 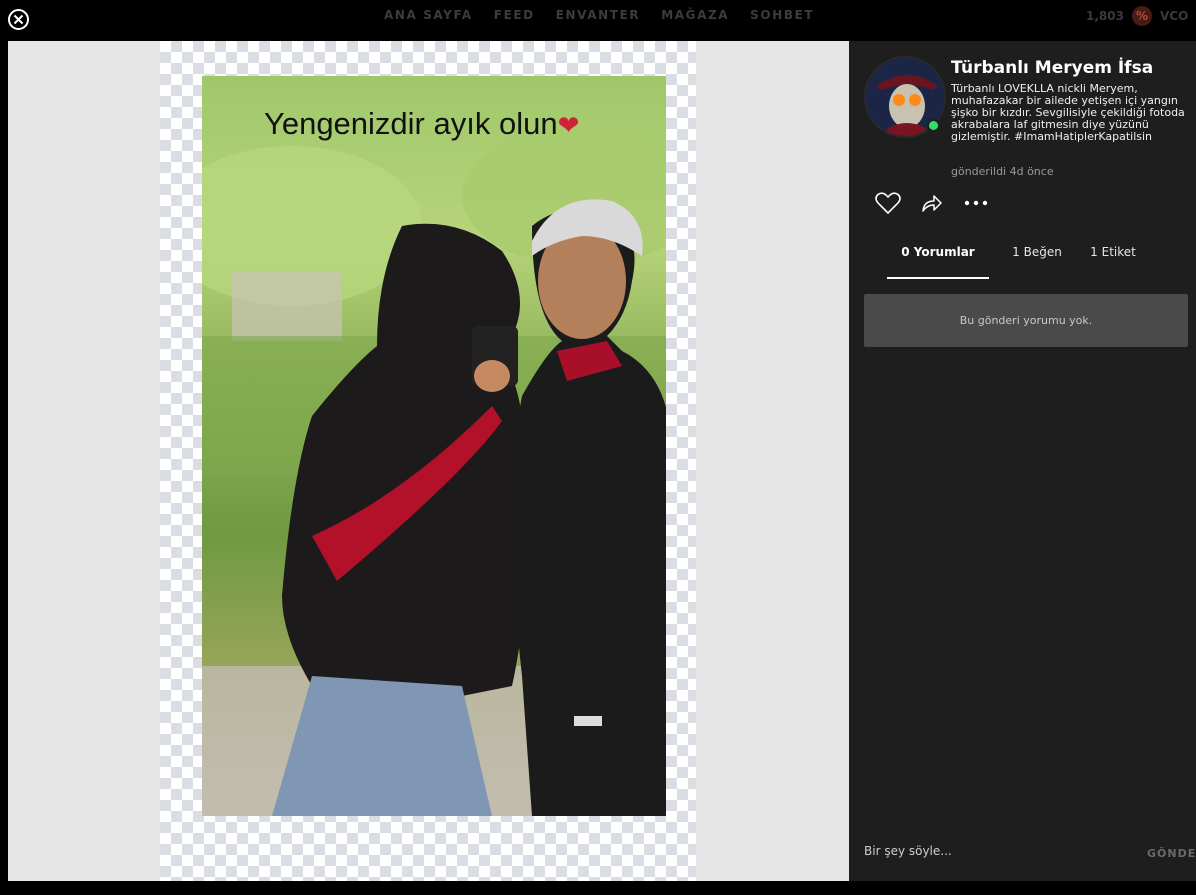 I want to click on main-nav: ANA SAYFA FEED ENVANTER MAĞAZA SOHBET, so click(x=599, y=16).